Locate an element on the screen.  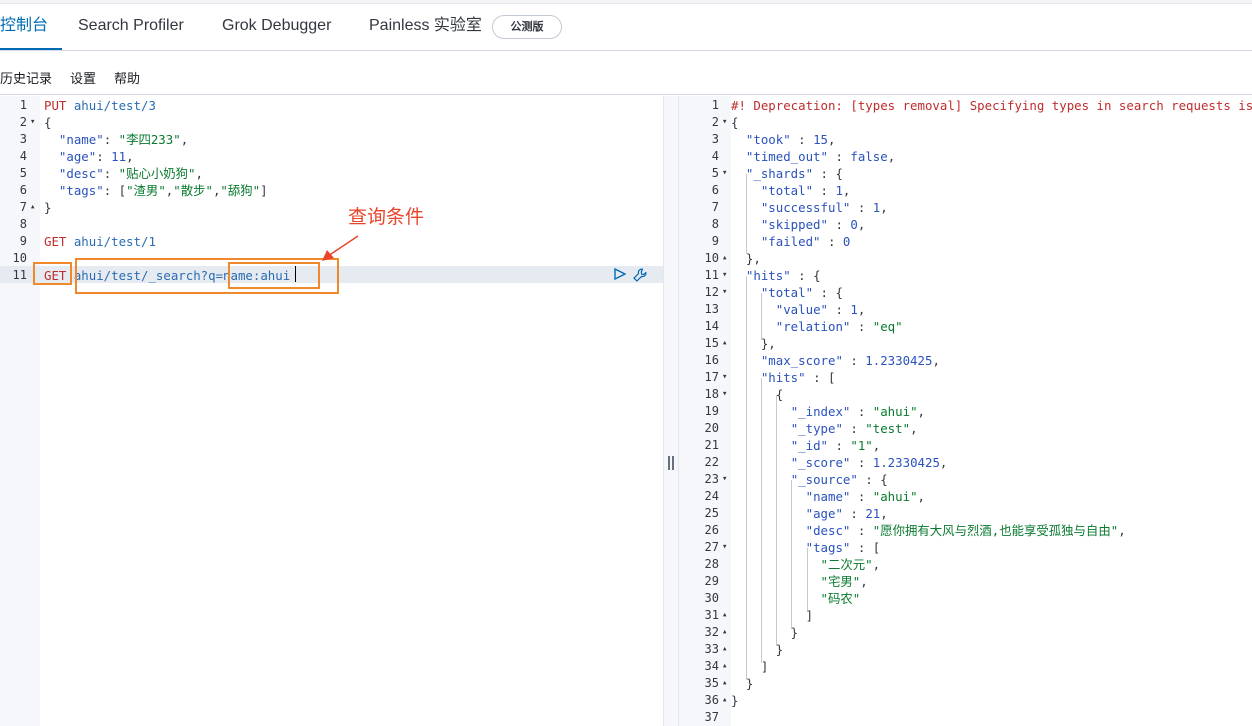
code-token: "failed" is located at coordinates (790, 241).